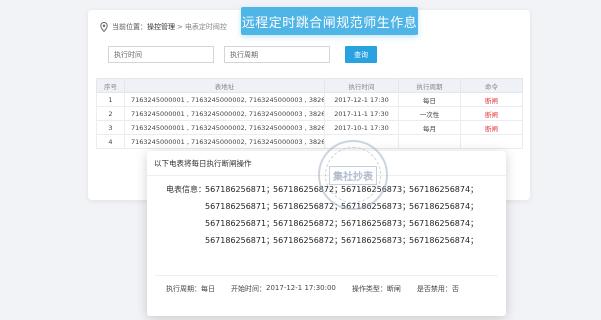 This screenshot has width=601, height=320. What do you see at coordinates (161, 27) in the screenshot?
I see `breadcrumb-item-control: 操控管理` at bounding box center [161, 27].